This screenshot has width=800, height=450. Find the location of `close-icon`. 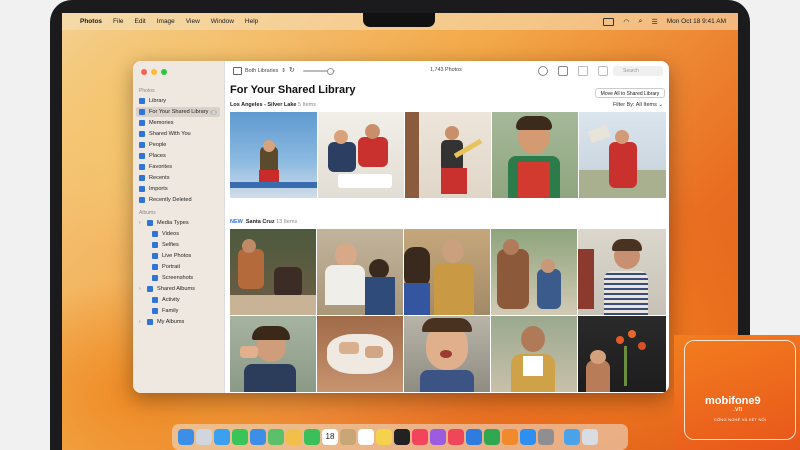

close-icon is located at coordinates (144, 72).